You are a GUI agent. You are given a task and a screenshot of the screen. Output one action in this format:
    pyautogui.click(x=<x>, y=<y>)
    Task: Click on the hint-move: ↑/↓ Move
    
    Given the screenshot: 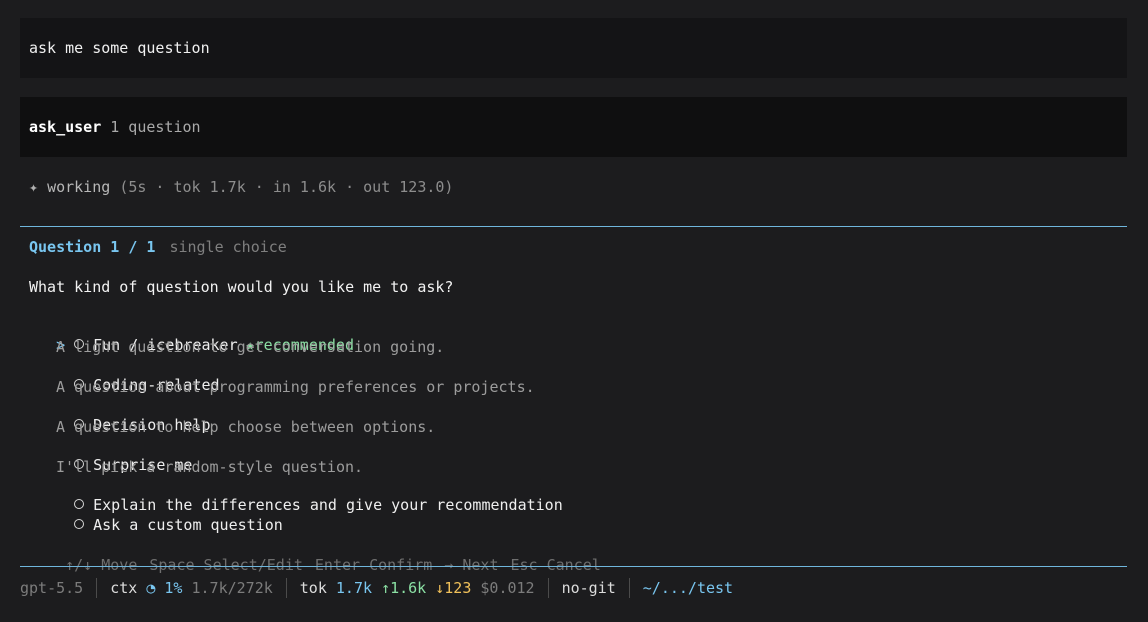 What is the action you would take?
    pyautogui.click(x=101, y=565)
    